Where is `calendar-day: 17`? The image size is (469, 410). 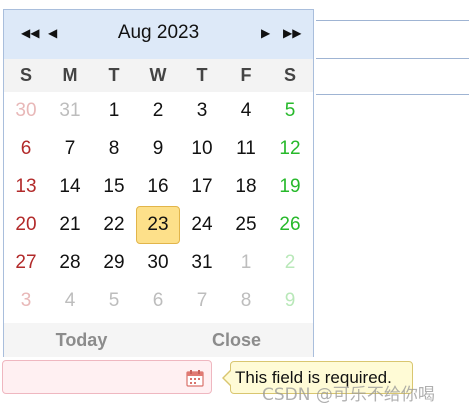
calendar-day: 17 is located at coordinates (202, 187).